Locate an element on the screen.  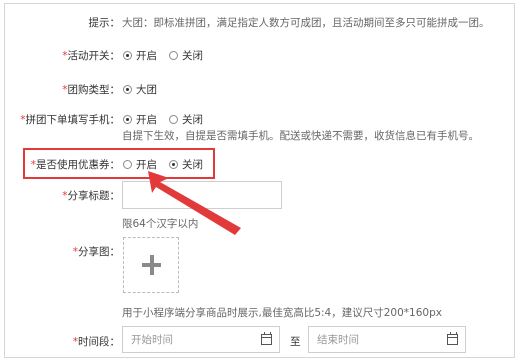
arrow-annotation is located at coordinates (194, 203).